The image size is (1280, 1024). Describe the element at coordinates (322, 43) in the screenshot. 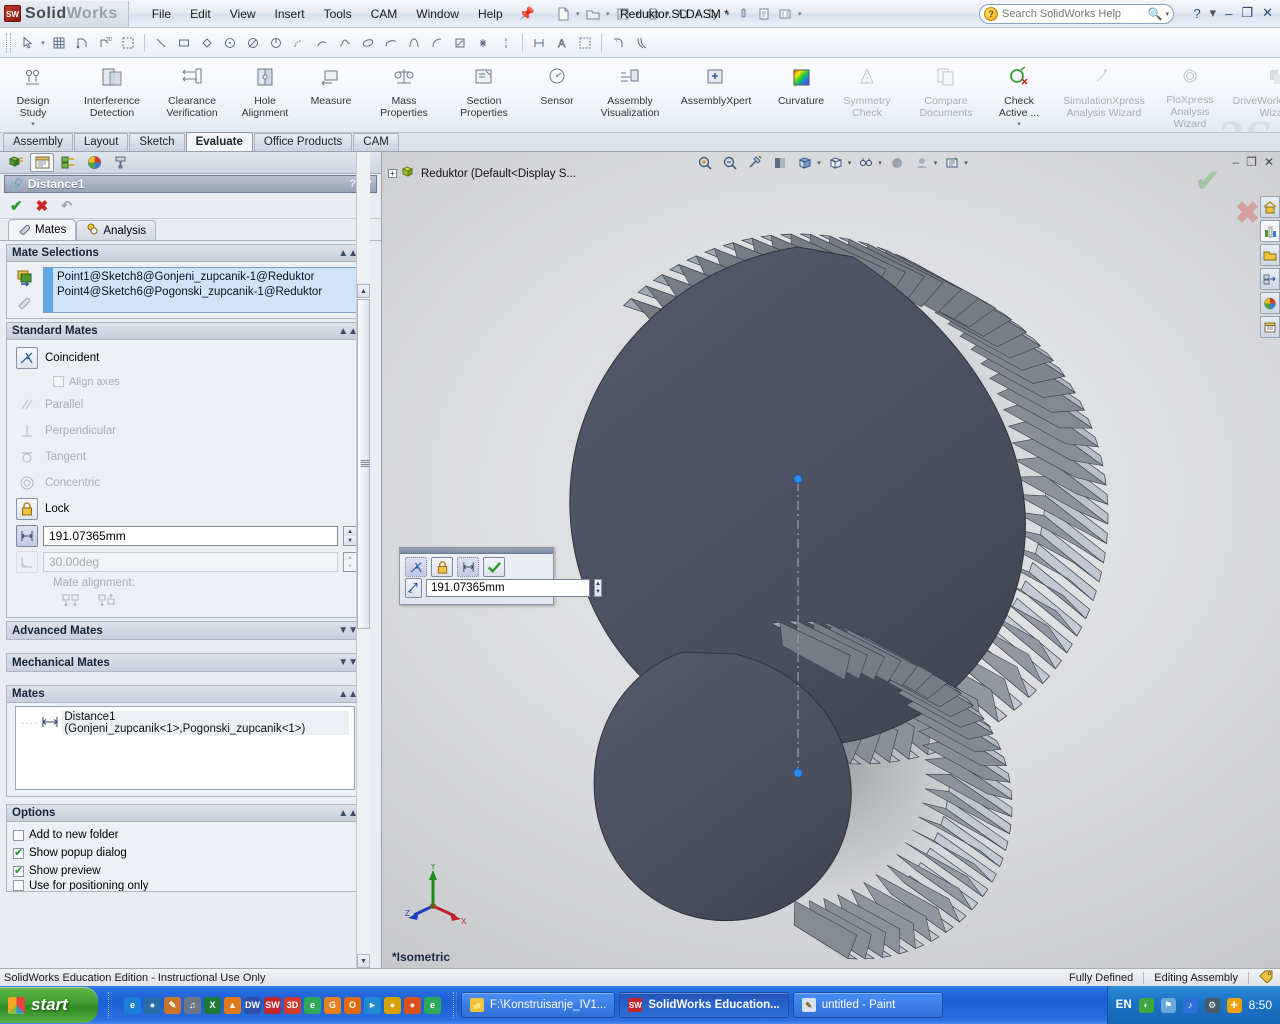

I see `3point-arc-icon` at that location.